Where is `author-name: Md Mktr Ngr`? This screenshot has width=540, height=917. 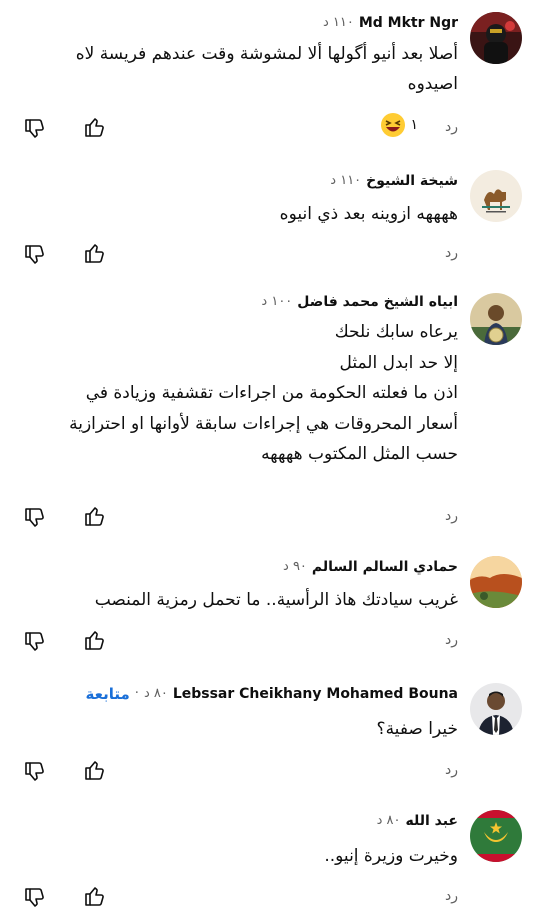
author-name: Md Mktr Ngr is located at coordinates (408, 23).